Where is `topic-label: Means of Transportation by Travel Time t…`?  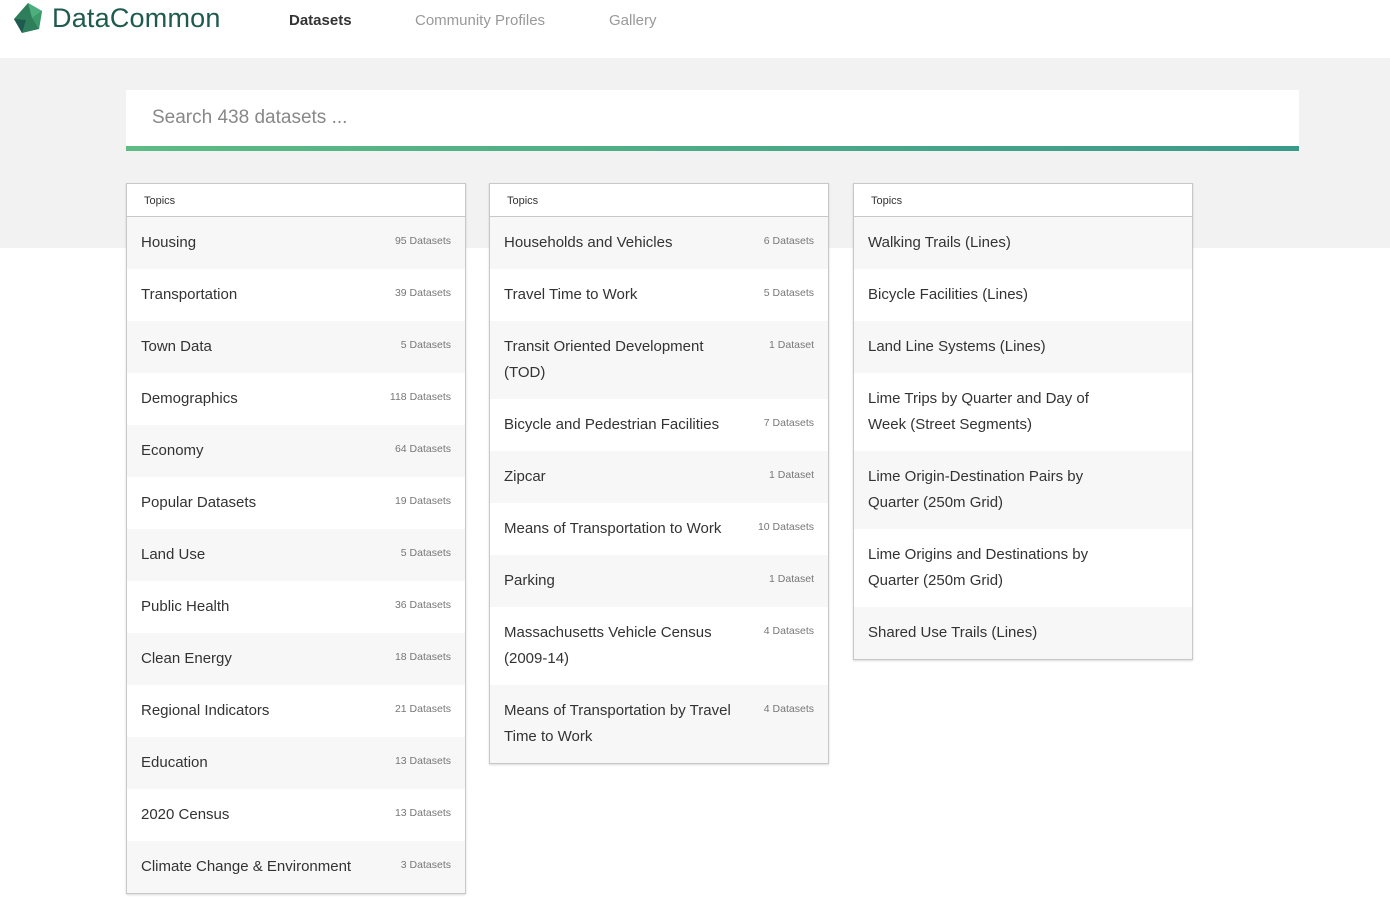 topic-label: Means of Transportation by Travel Time t… is located at coordinates (617, 723).